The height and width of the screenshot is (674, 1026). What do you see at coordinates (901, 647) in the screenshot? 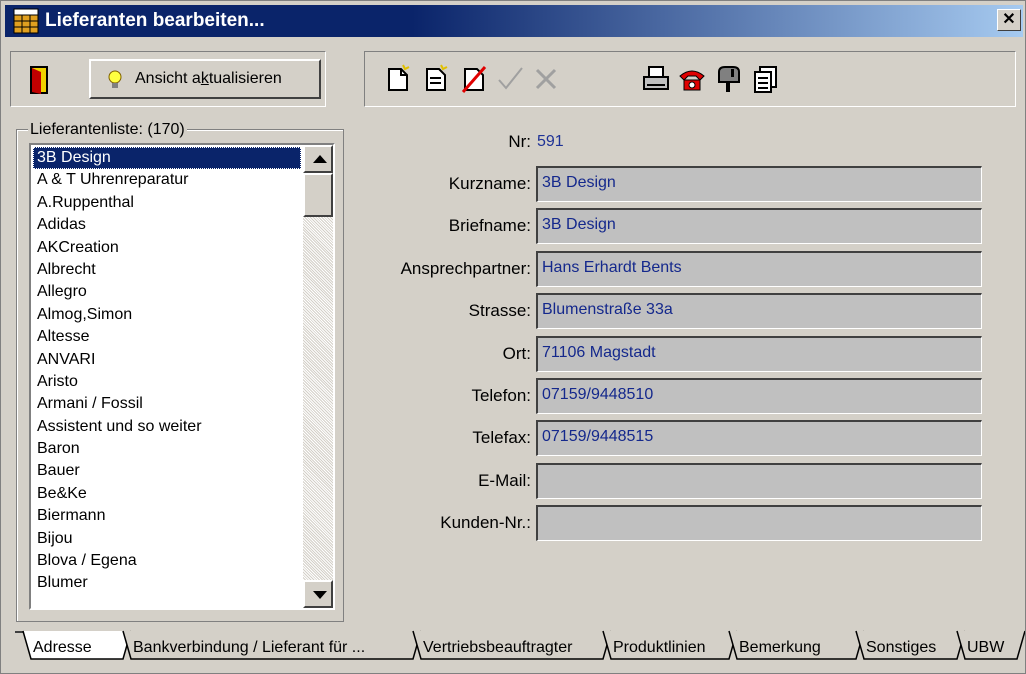
I see `tab-5: Sonstiges` at bounding box center [901, 647].